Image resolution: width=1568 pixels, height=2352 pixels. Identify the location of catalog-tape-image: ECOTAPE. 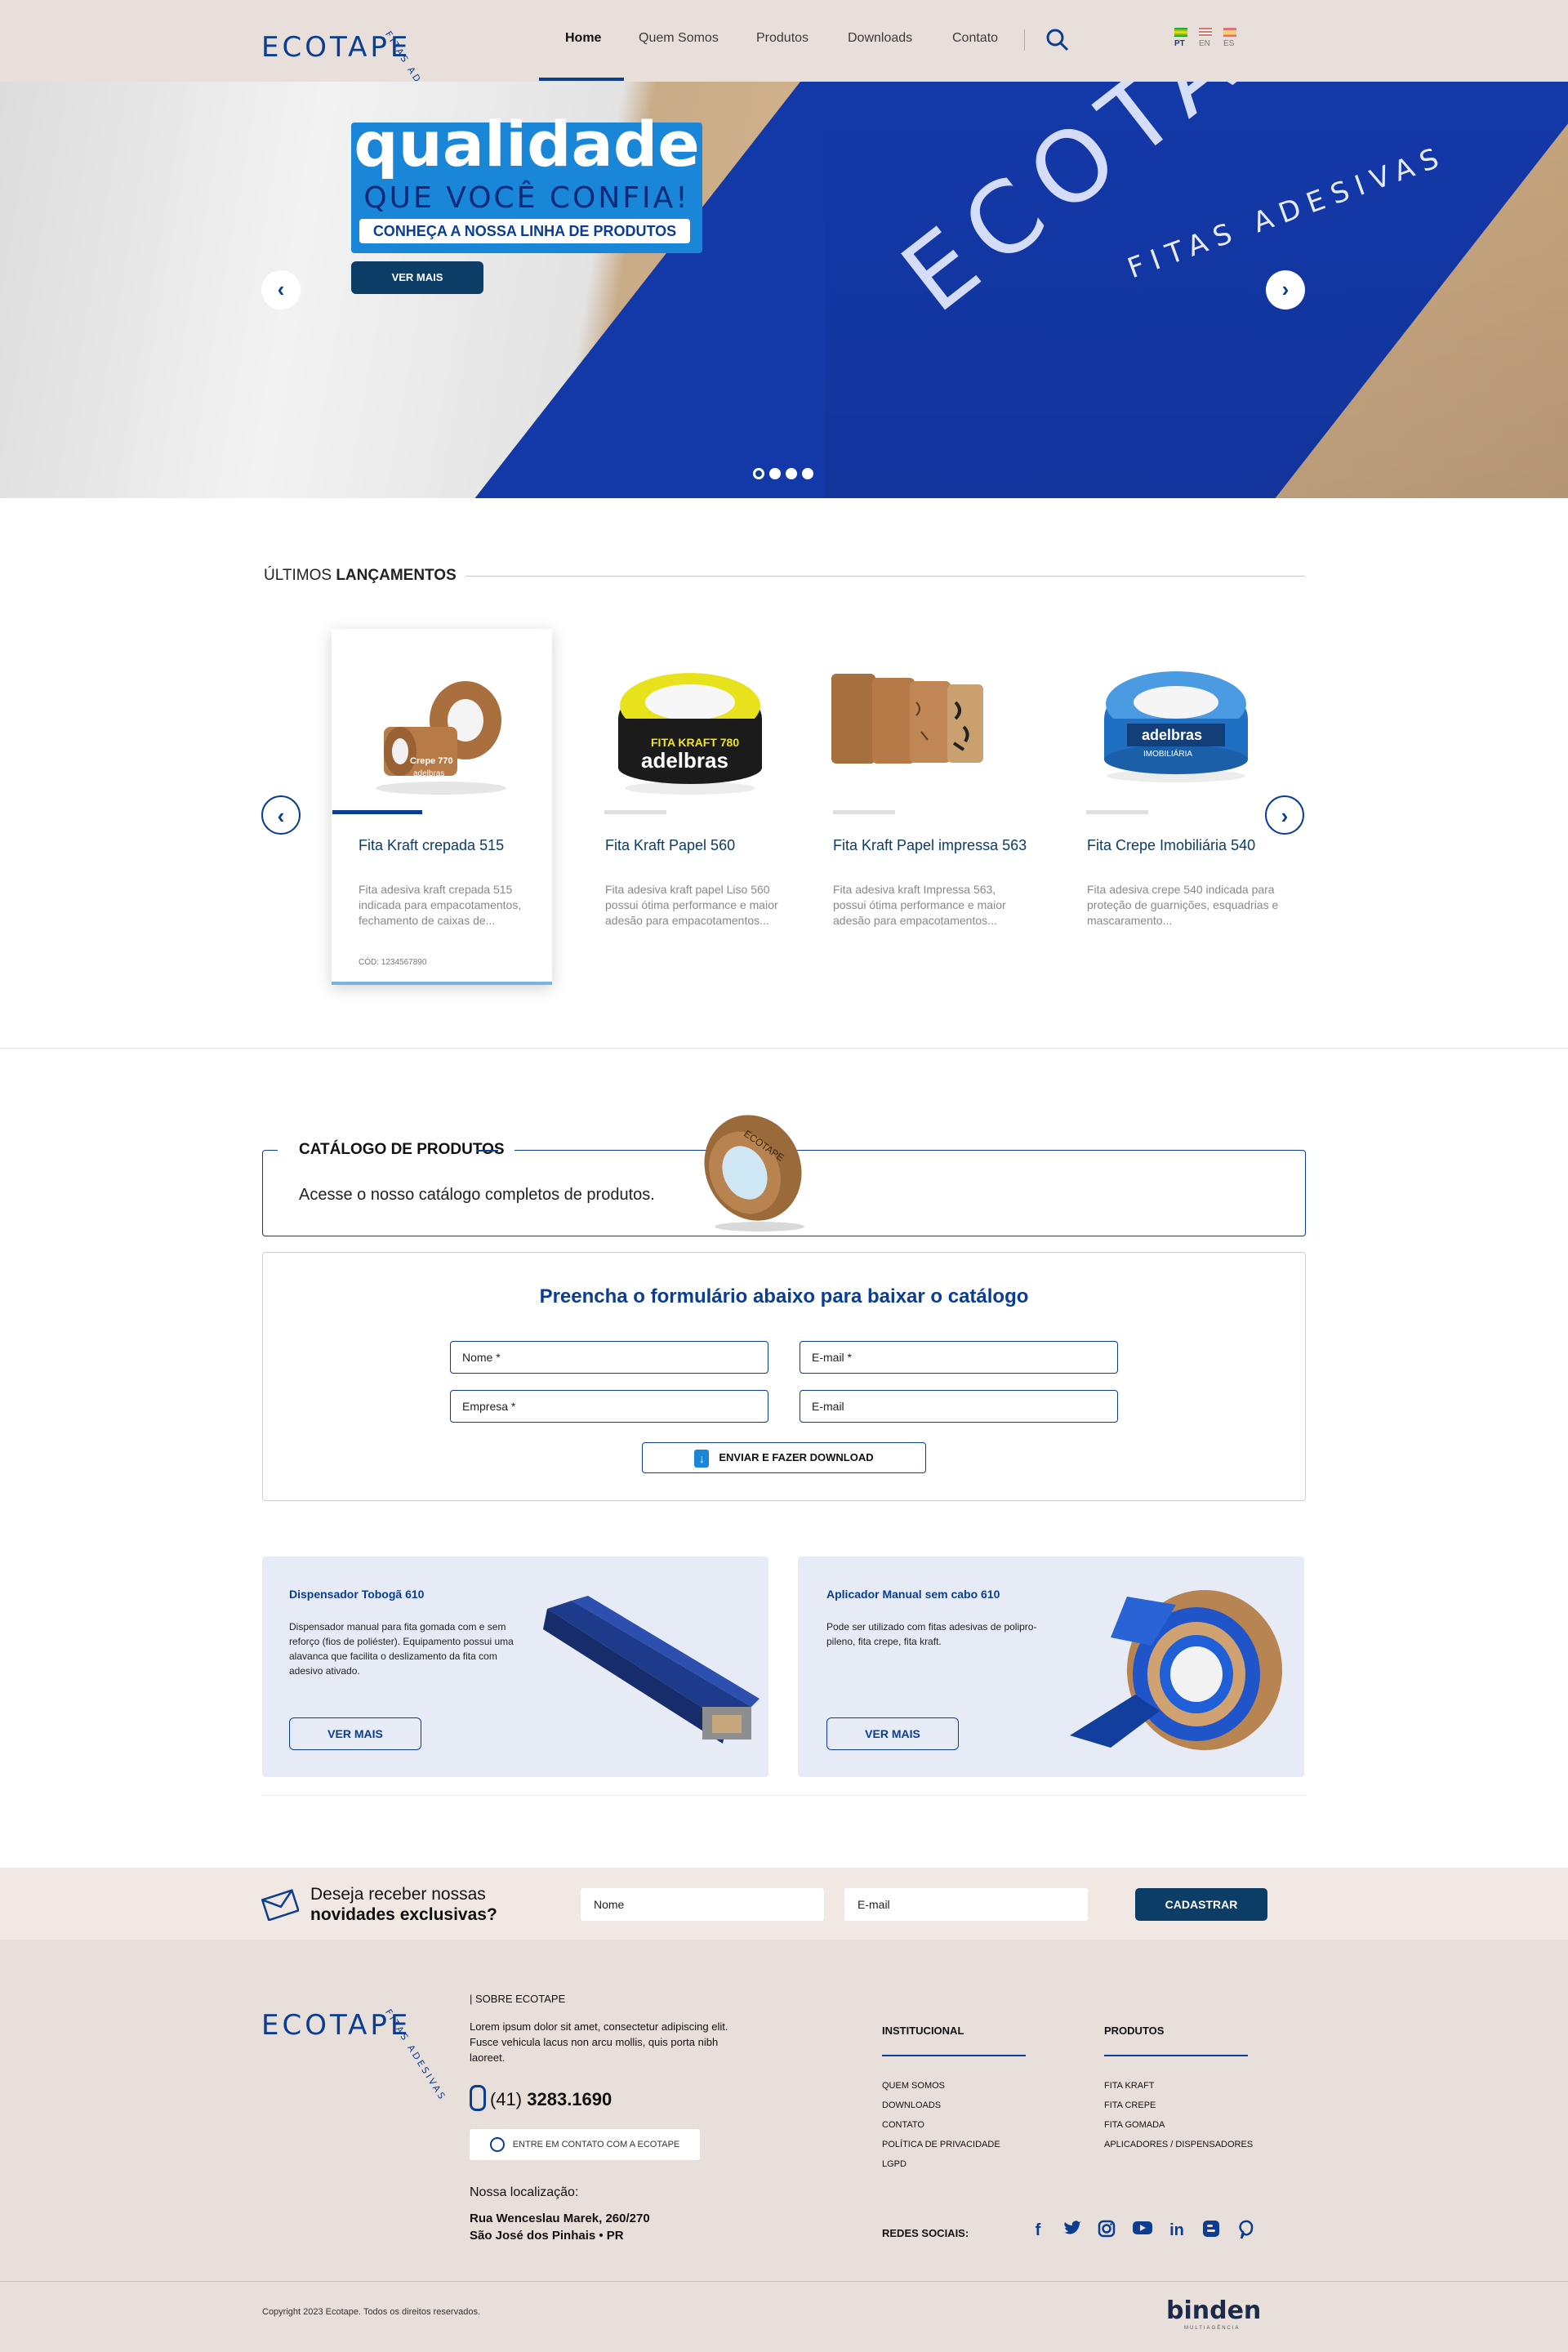
(755, 1169).